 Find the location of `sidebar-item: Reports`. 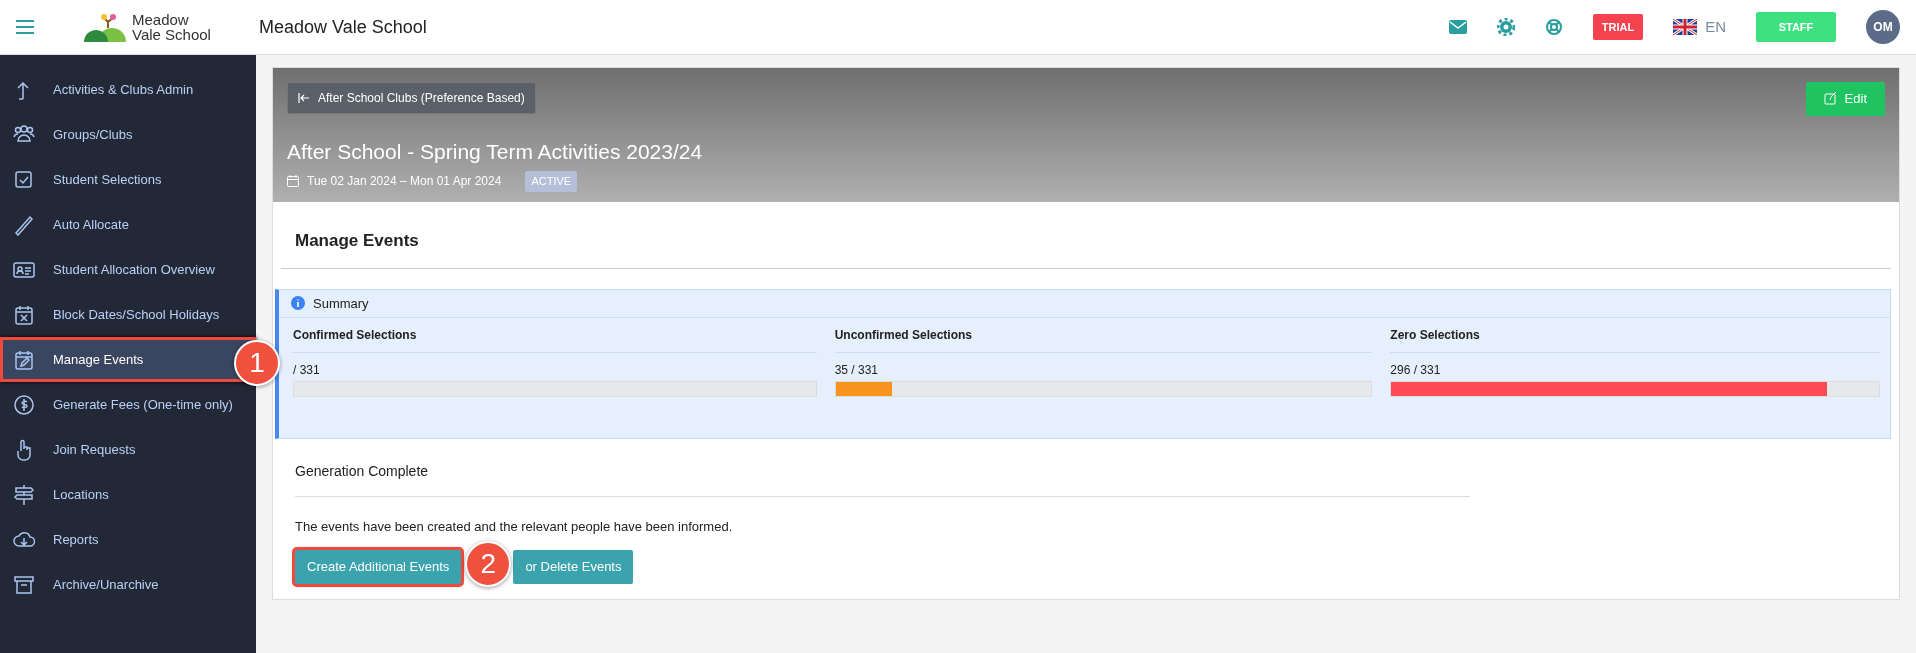

sidebar-item: Reports is located at coordinates (128, 539).